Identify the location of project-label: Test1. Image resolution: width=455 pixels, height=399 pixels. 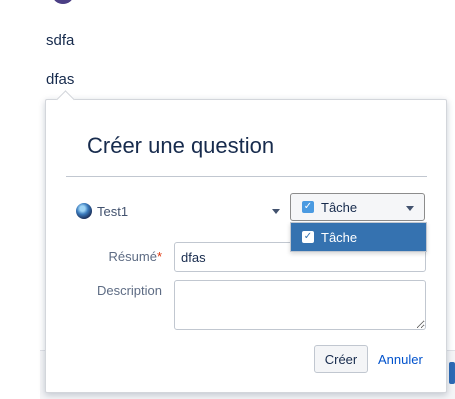
(113, 211).